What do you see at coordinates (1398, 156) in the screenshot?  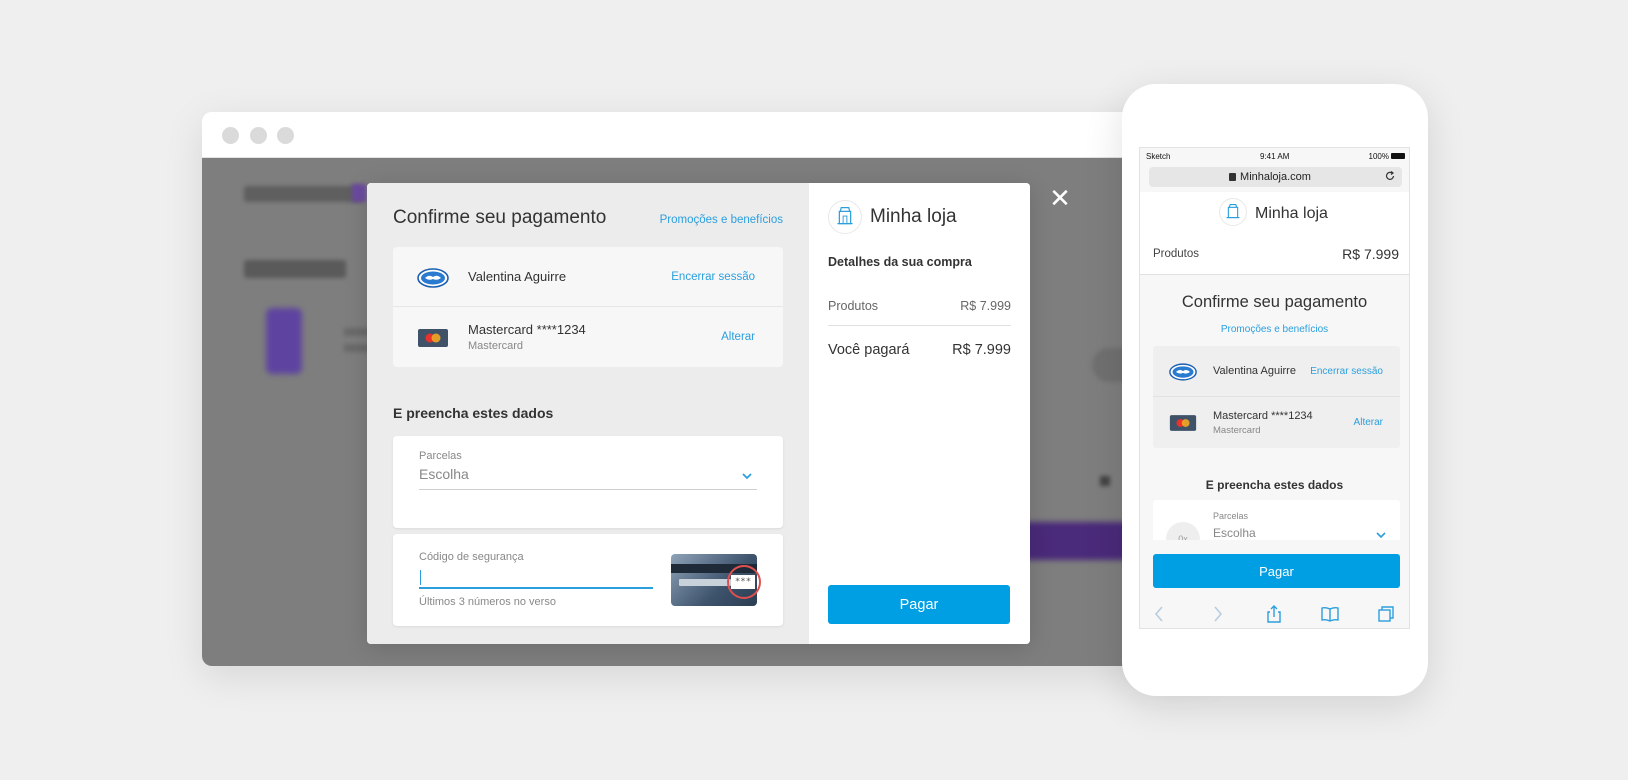 I see `battery-icon` at bounding box center [1398, 156].